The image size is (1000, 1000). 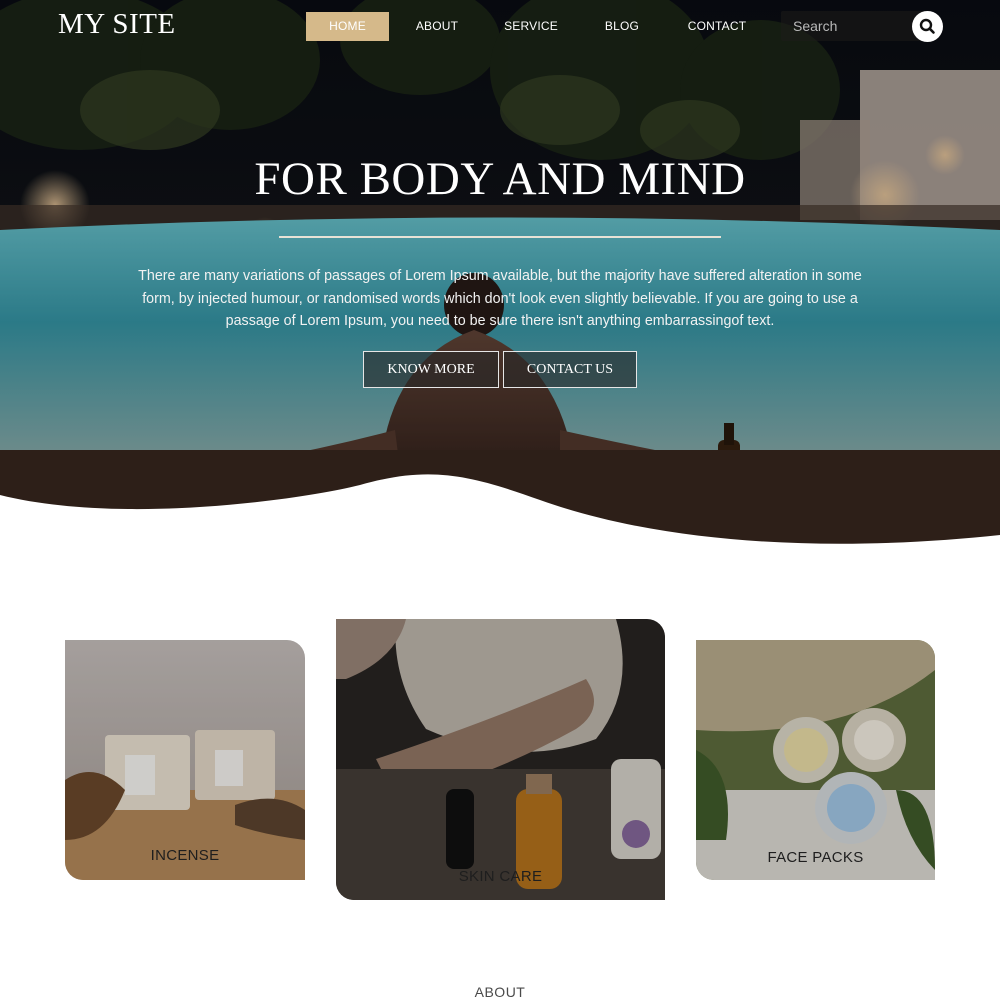 What do you see at coordinates (500, 517) in the screenshot?
I see `hero-wave-divider` at bounding box center [500, 517].